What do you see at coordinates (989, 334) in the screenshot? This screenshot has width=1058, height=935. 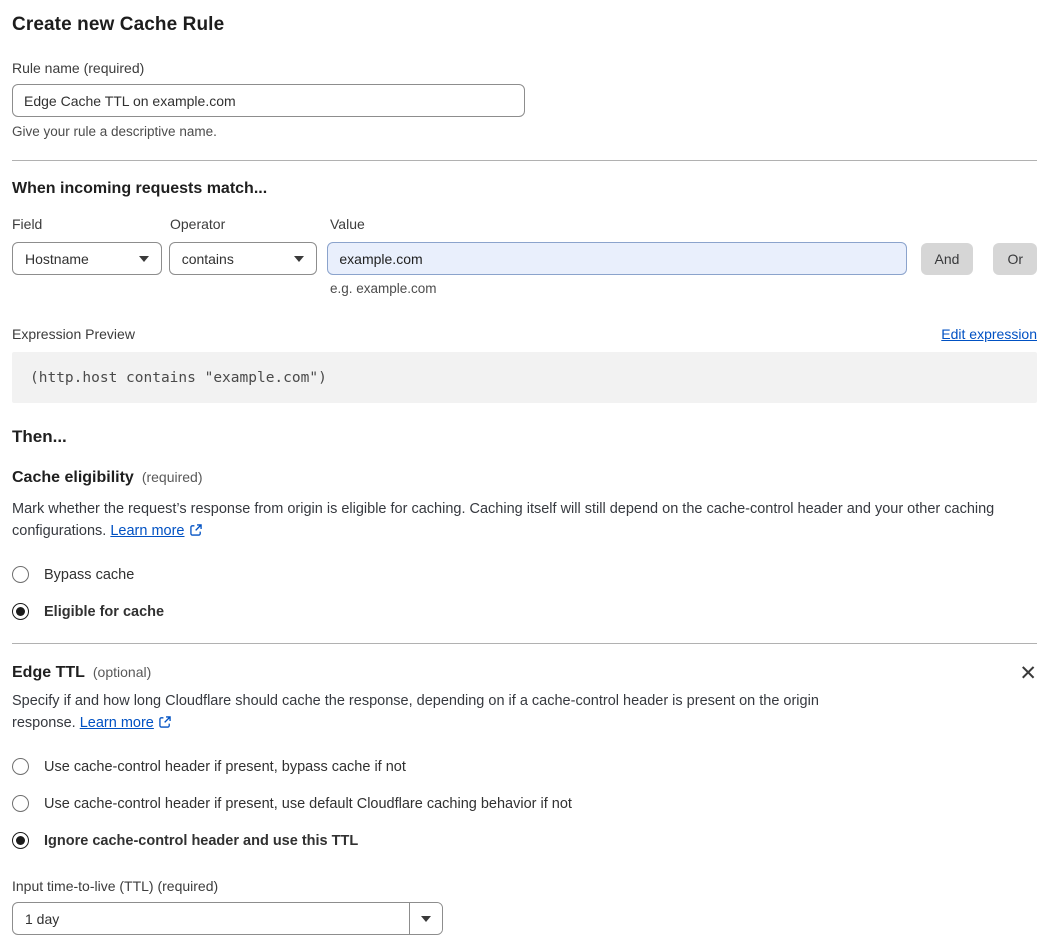 I see `edit-expression-link: Edit expression` at bounding box center [989, 334].